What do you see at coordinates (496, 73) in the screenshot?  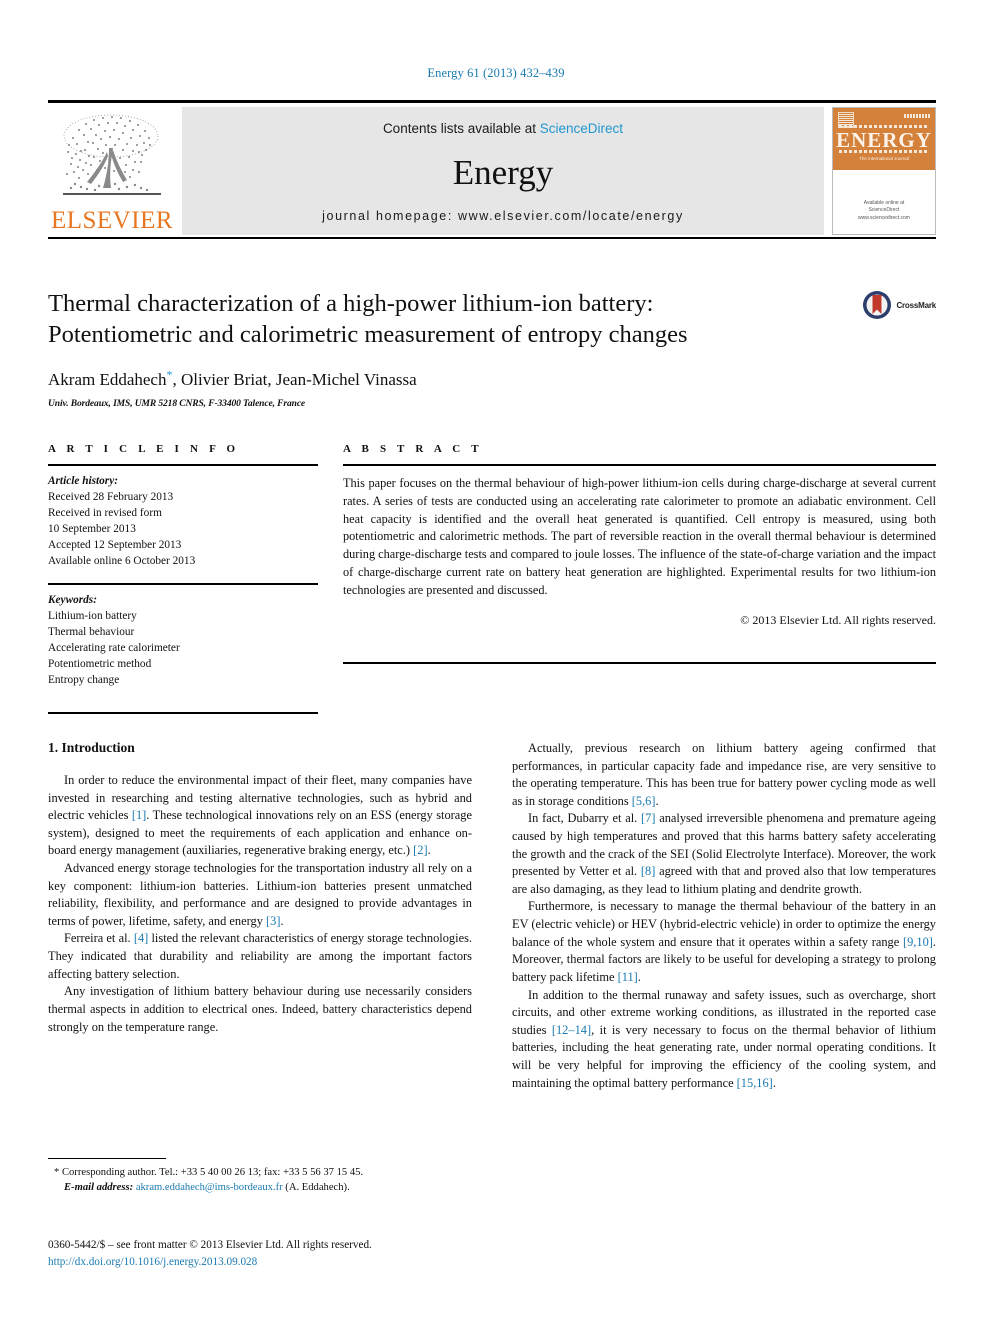 I see `running-head: Energy 61 (2013) 432–439` at bounding box center [496, 73].